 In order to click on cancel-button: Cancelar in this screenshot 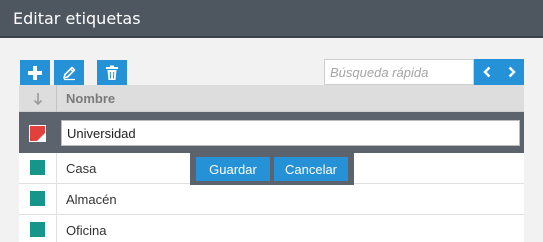, I will do `click(311, 169)`.